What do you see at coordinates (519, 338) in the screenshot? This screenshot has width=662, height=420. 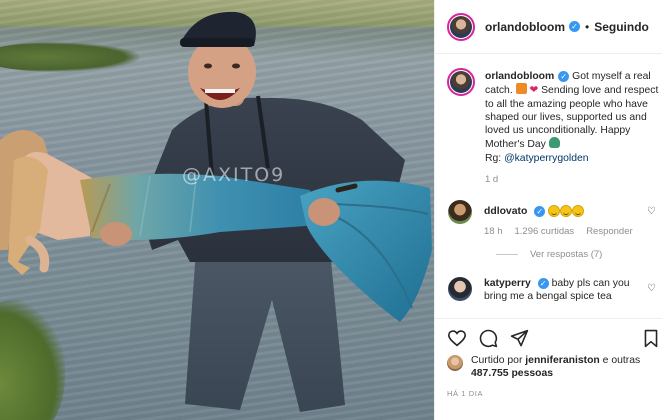 I see `share-icon` at bounding box center [519, 338].